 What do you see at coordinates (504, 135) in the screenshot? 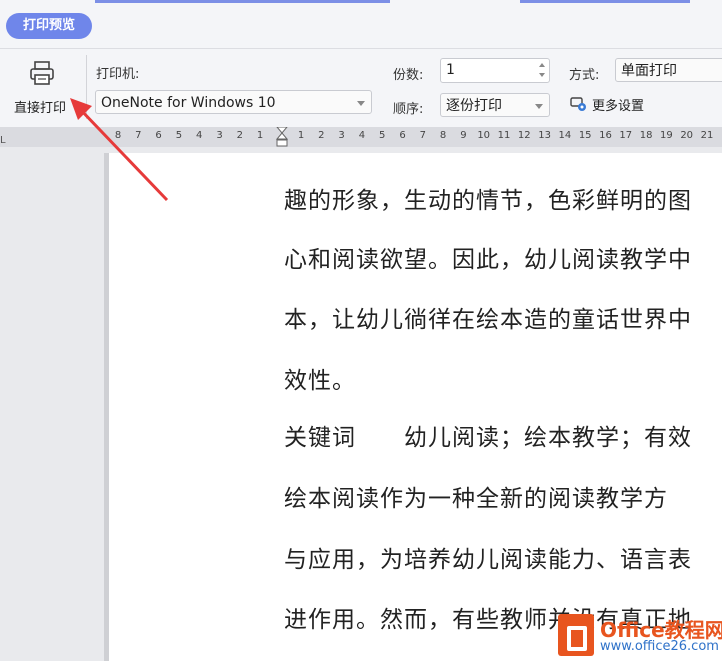
I see `ruler-tick: 11` at bounding box center [504, 135].